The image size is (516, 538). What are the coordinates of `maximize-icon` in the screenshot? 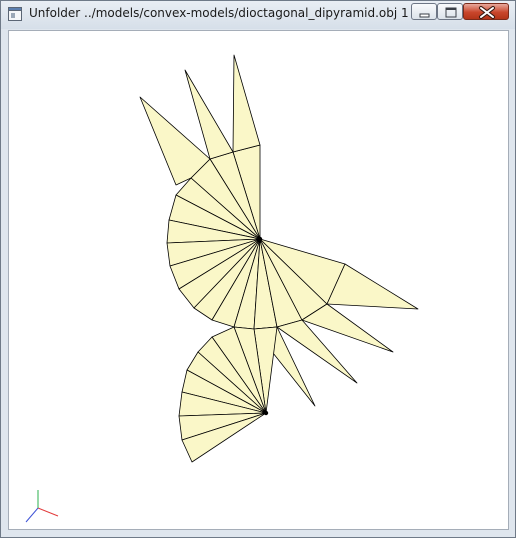 It's located at (451, 12).